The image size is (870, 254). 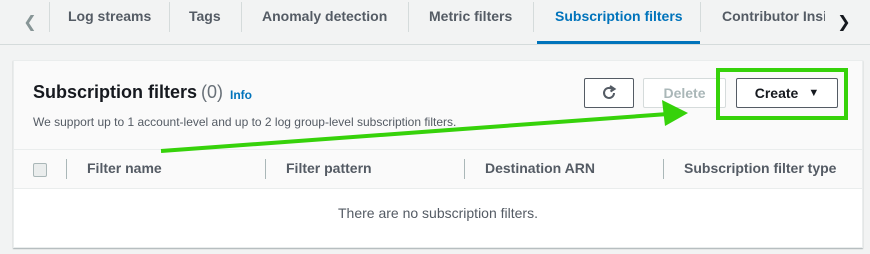 What do you see at coordinates (241, 95) in the screenshot?
I see `info-link: Info` at bounding box center [241, 95].